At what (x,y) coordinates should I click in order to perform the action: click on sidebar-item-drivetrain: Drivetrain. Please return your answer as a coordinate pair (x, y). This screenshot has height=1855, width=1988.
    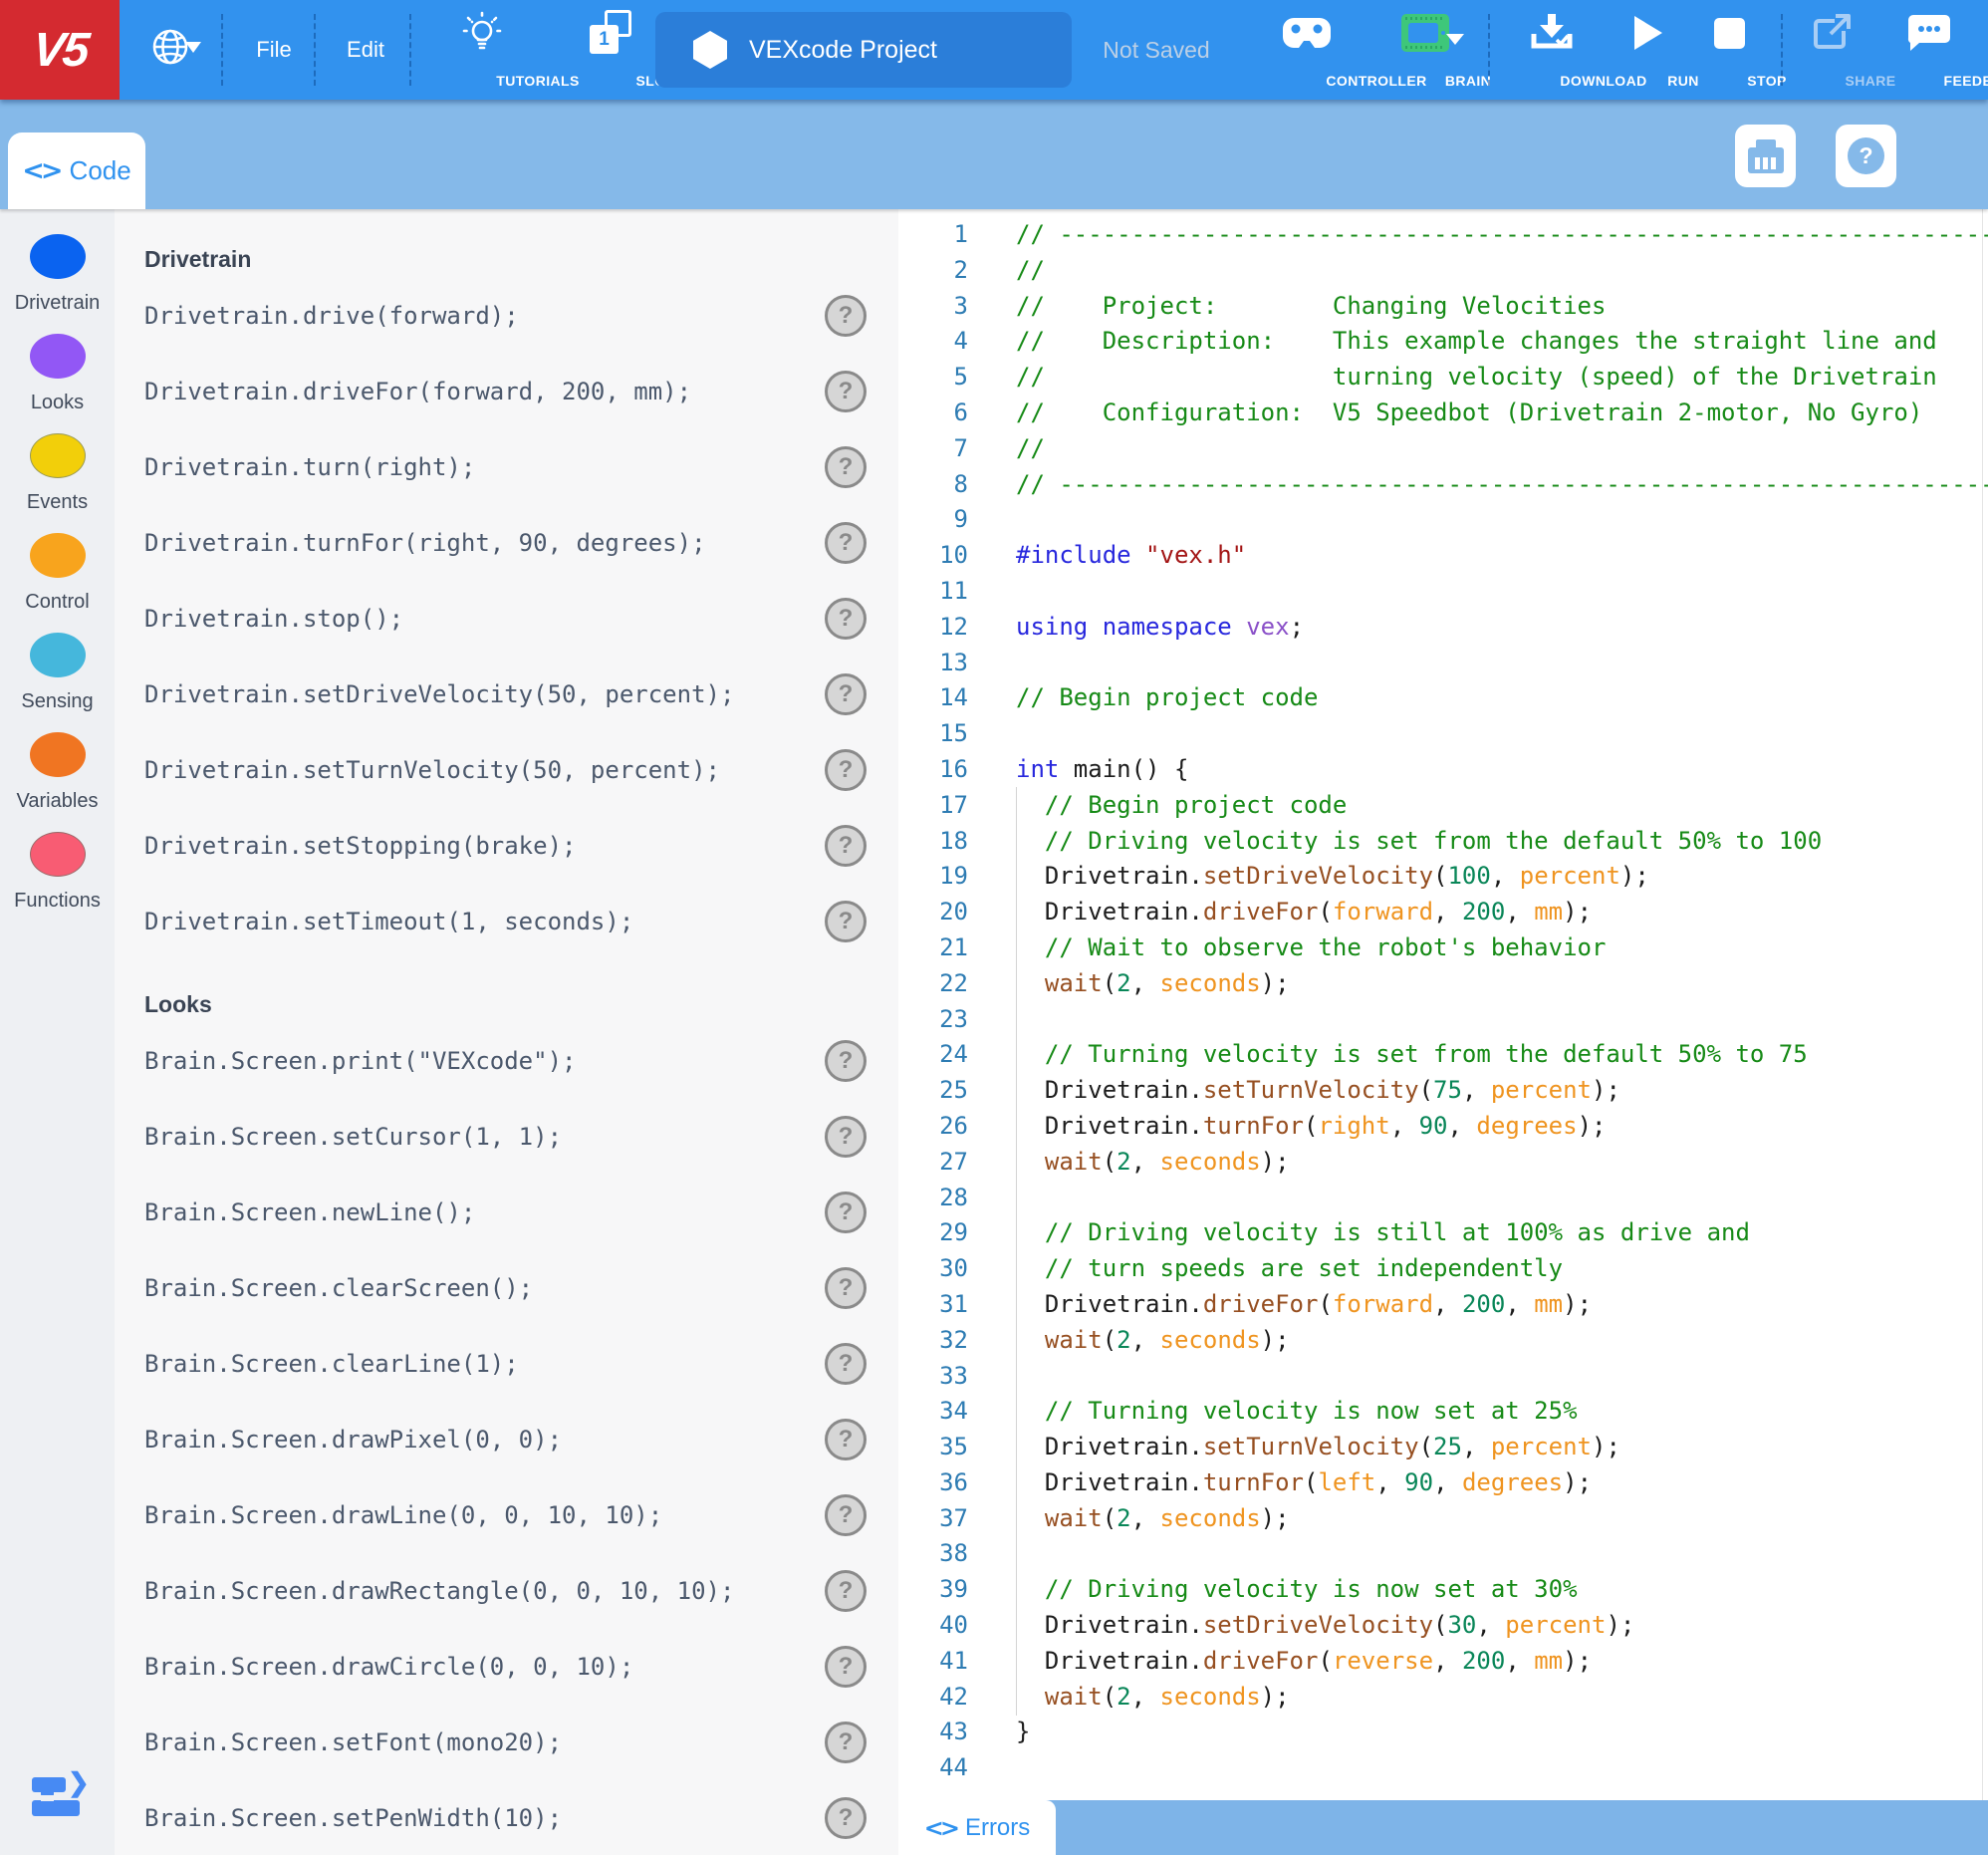
    Looking at the image, I should click on (57, 274).